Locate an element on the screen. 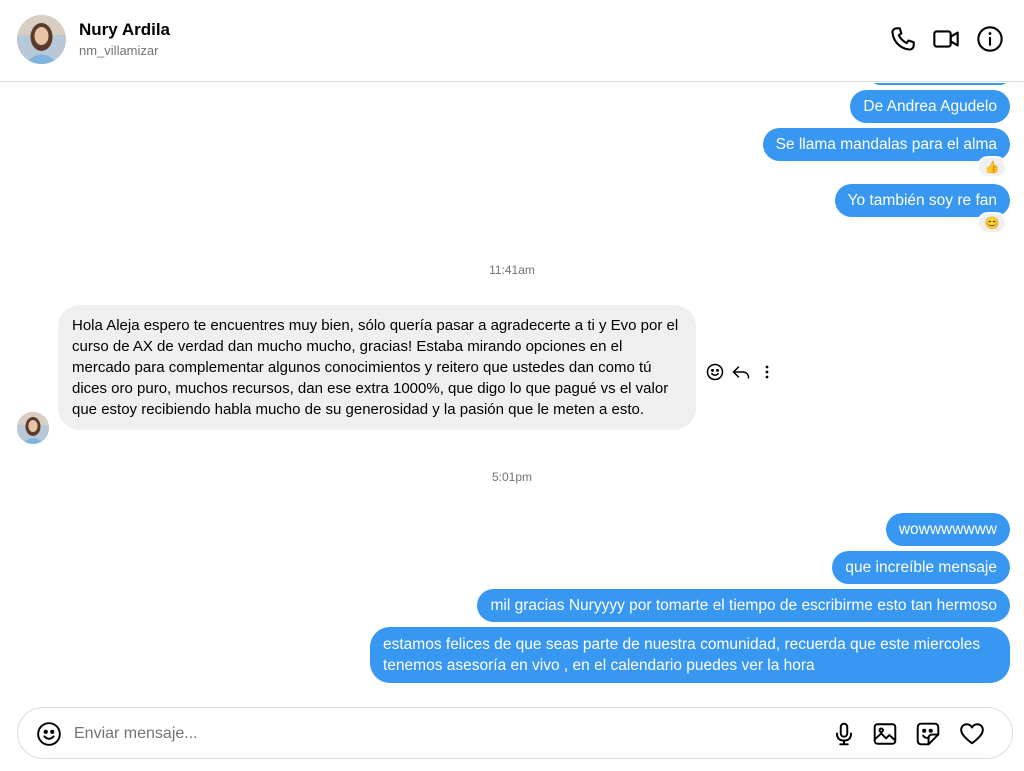 The width and height of the screenshot is (1024, 771). contact-name: Nury Ardila is located at coordinates (124, 30).